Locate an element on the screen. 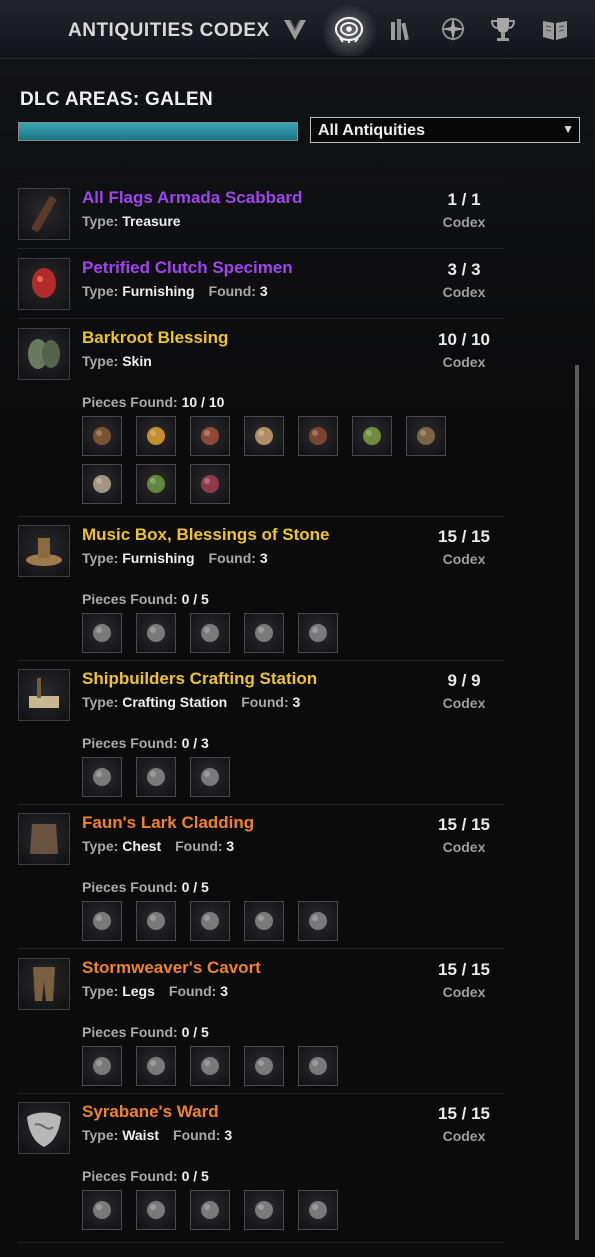 This screenshot has height=1257, width=595. antiquity-name: Barkroot Blessing is located at coordinates (155, 338).